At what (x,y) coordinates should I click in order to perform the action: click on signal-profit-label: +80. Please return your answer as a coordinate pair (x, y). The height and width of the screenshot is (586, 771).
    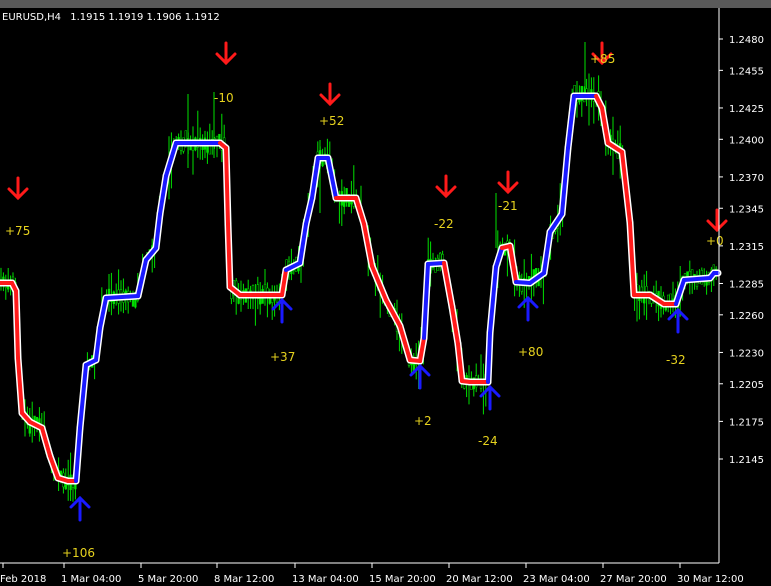
    Looking at the image, I should click on (530, 352).